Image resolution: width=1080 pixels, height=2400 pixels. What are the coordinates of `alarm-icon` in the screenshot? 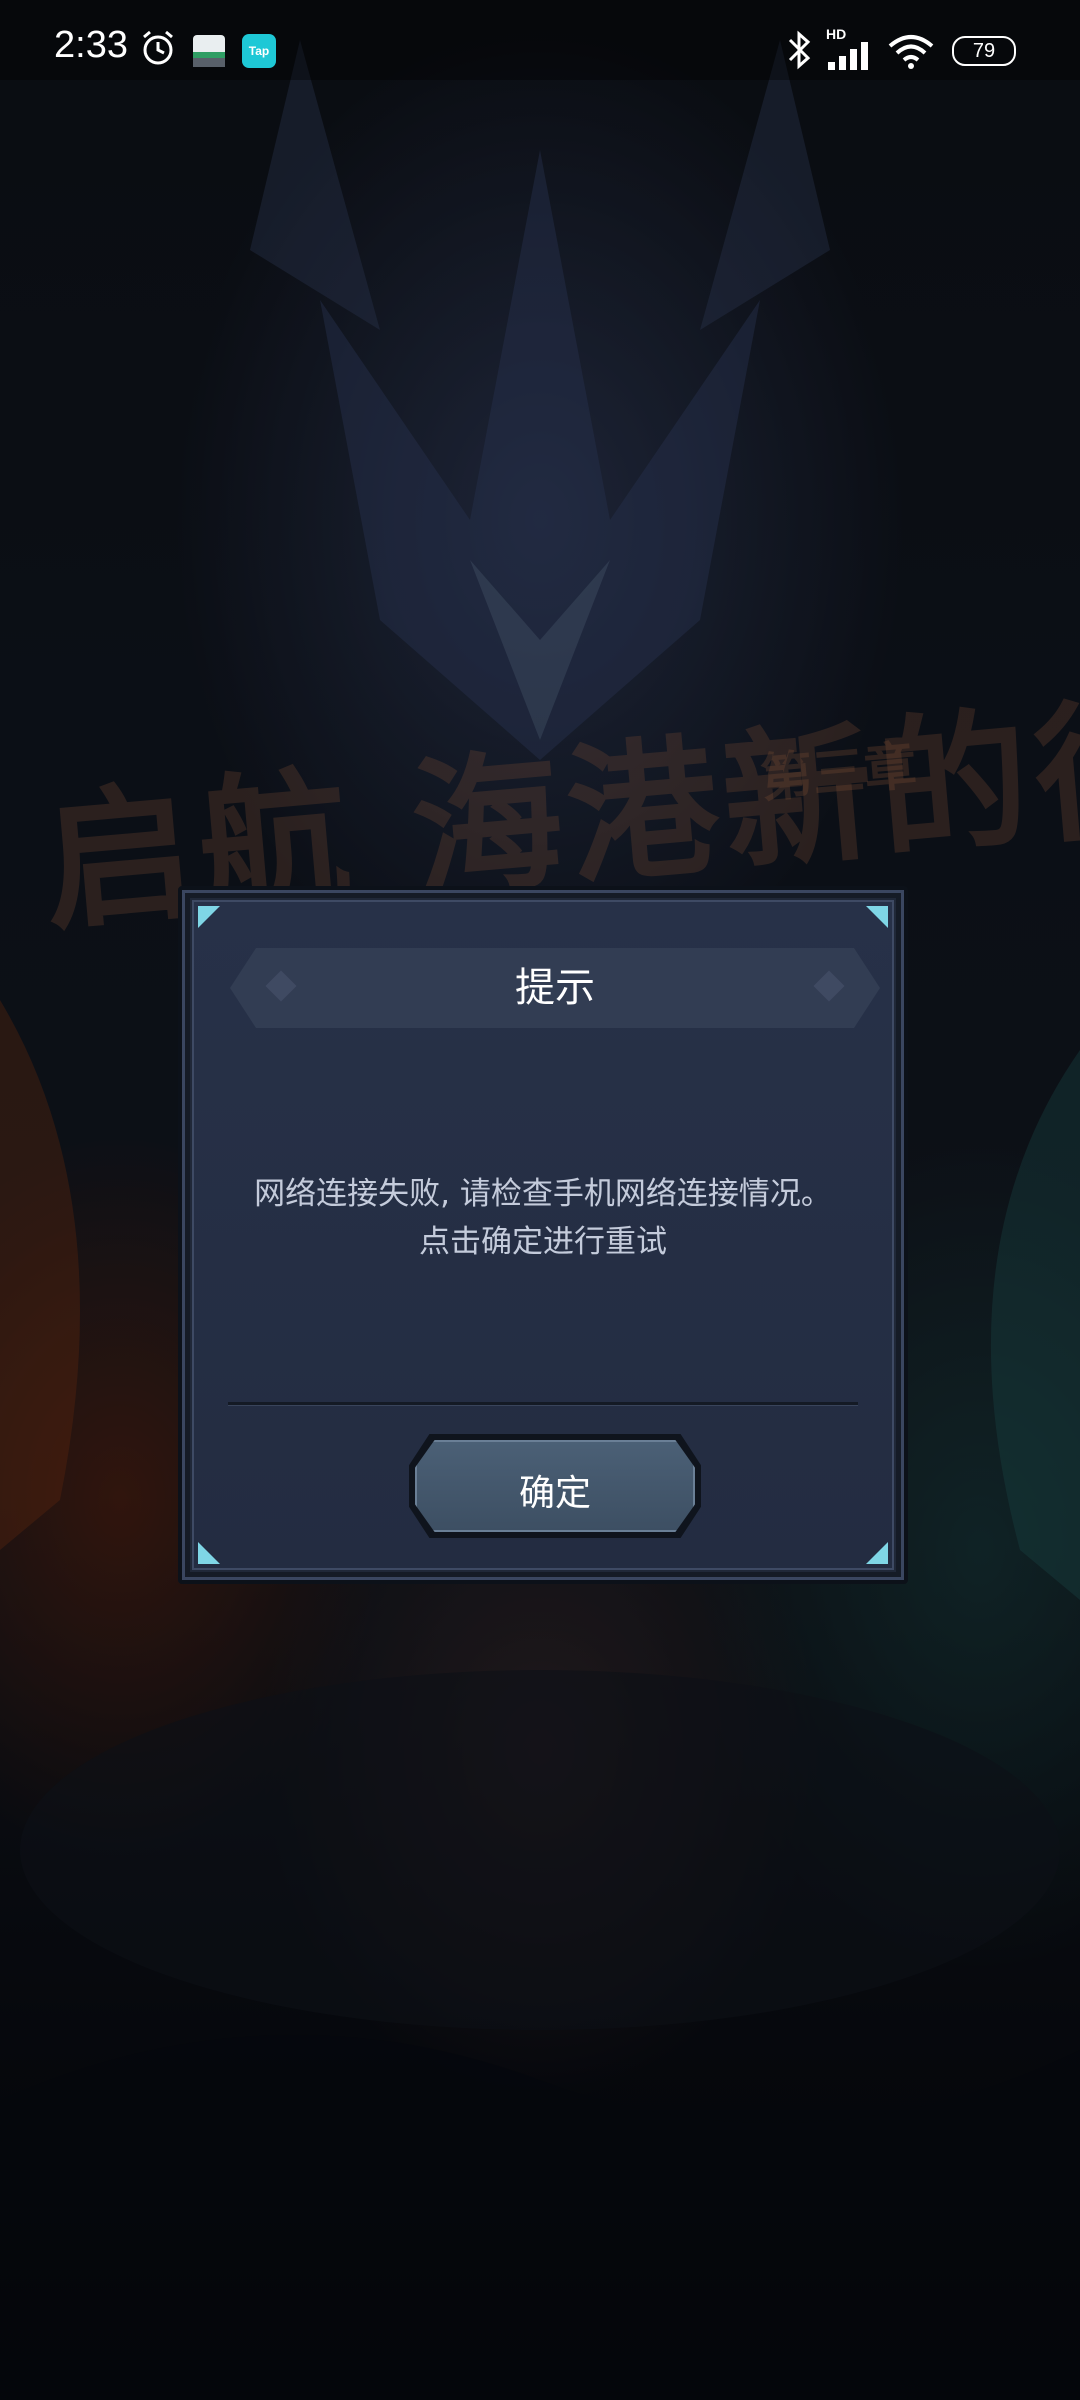 It's located at (158, 47).